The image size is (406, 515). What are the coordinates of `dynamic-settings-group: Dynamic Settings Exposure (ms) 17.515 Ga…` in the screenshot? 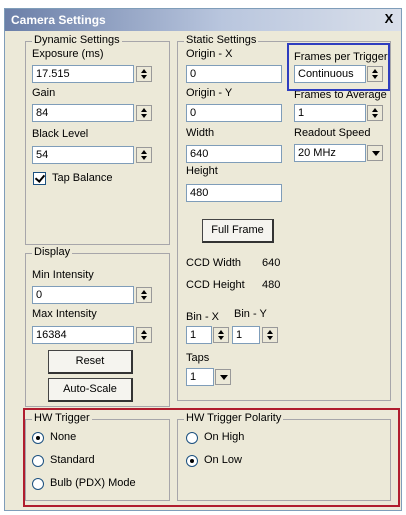 It's located at (97, 139).